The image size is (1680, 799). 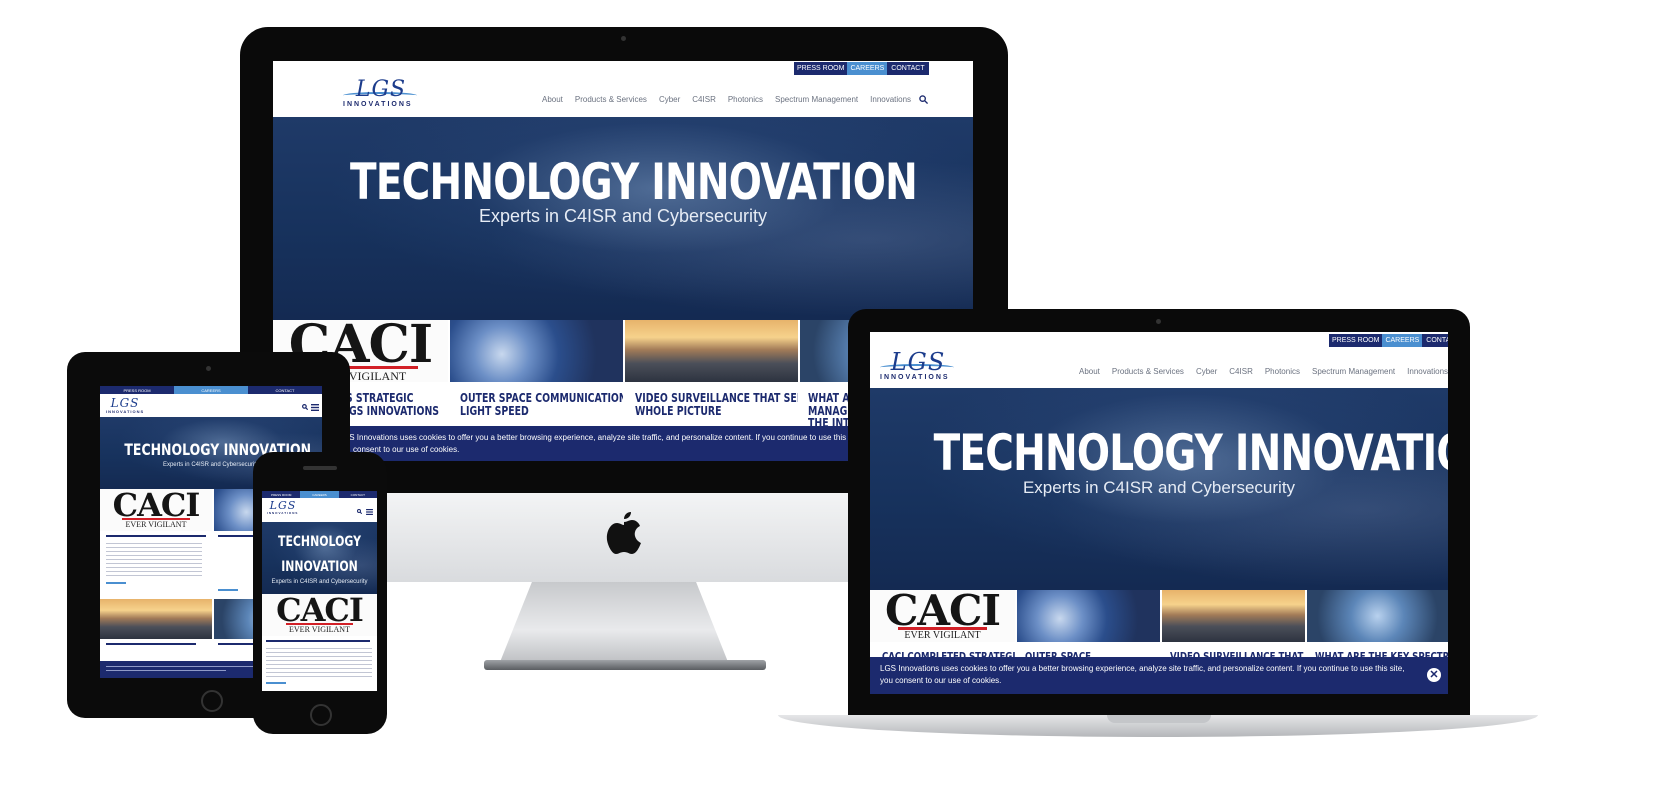 What do you see at coordinates (320, 468) in the screenshot?
I see `phone-speaker` at bounding box center [320, 468].